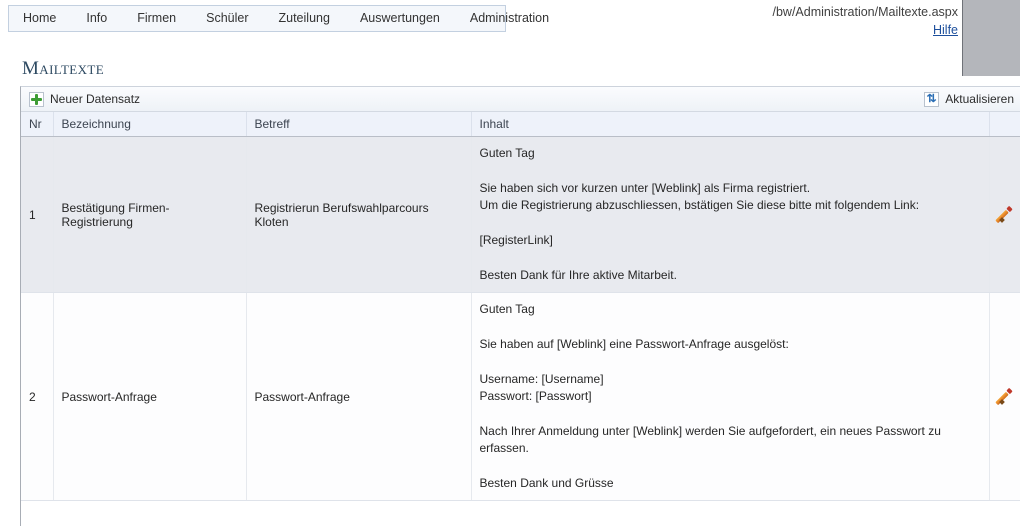  I want to click on new-record-label: Neuer Datensatz, so click(95, 99).